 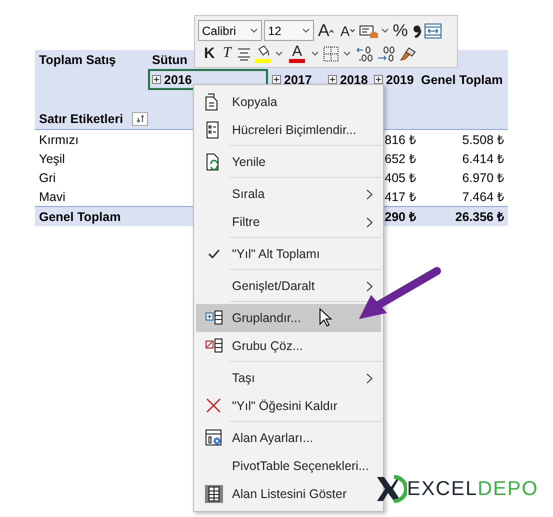 I want to click on menu-item: Genişlet/Daralt, so click(x=288, y=286).